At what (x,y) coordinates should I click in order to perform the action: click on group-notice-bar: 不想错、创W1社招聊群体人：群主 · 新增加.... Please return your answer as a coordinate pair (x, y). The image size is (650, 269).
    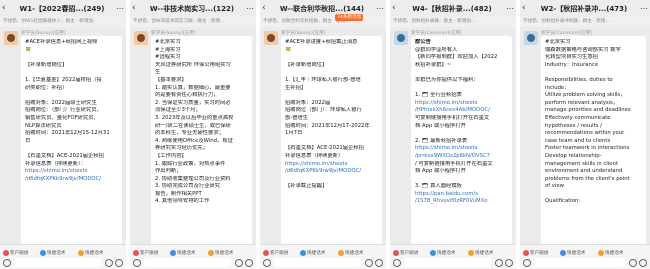
    Looking at the image, I should click on (63, 22).